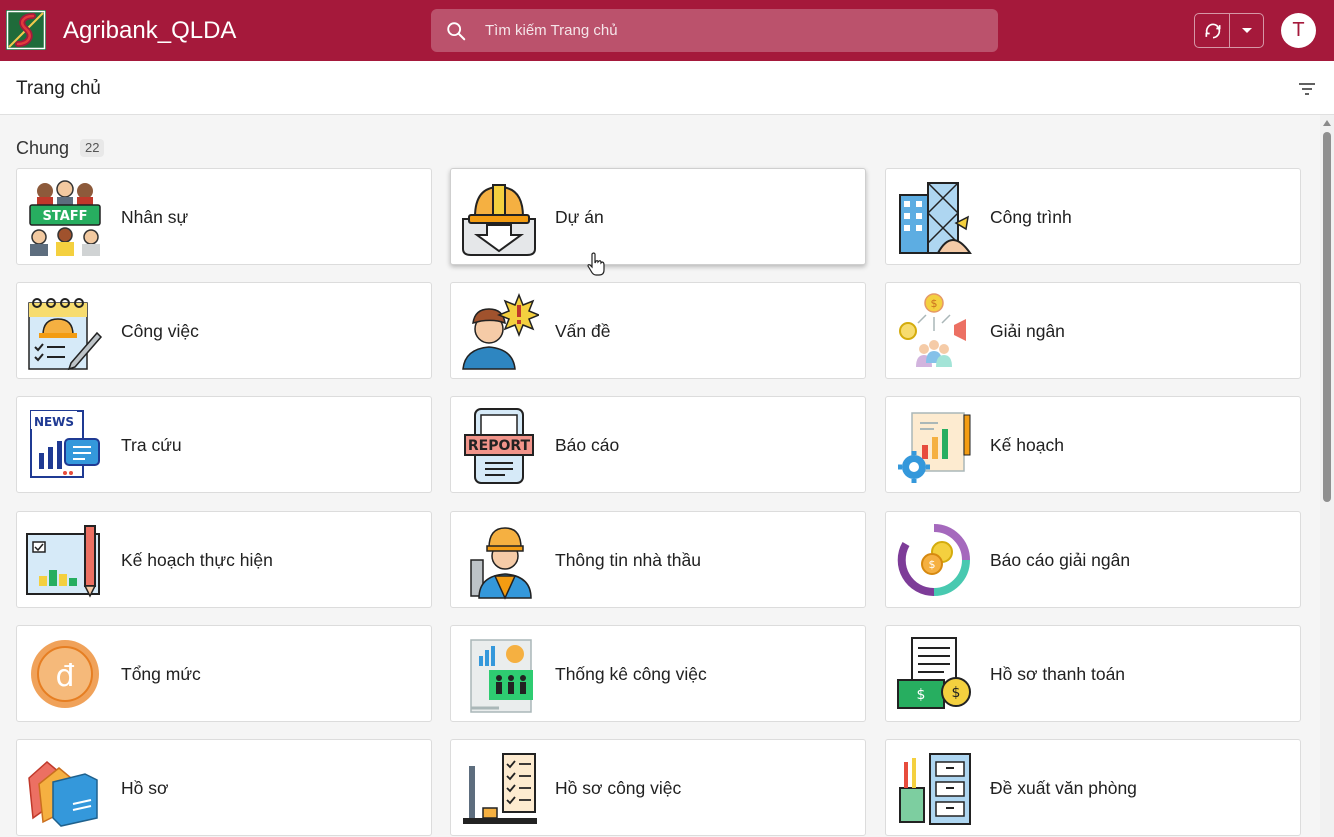 This screenshot has width=1334, height=837. I want to click on staff-icon: STAFF, so click(65, 218).